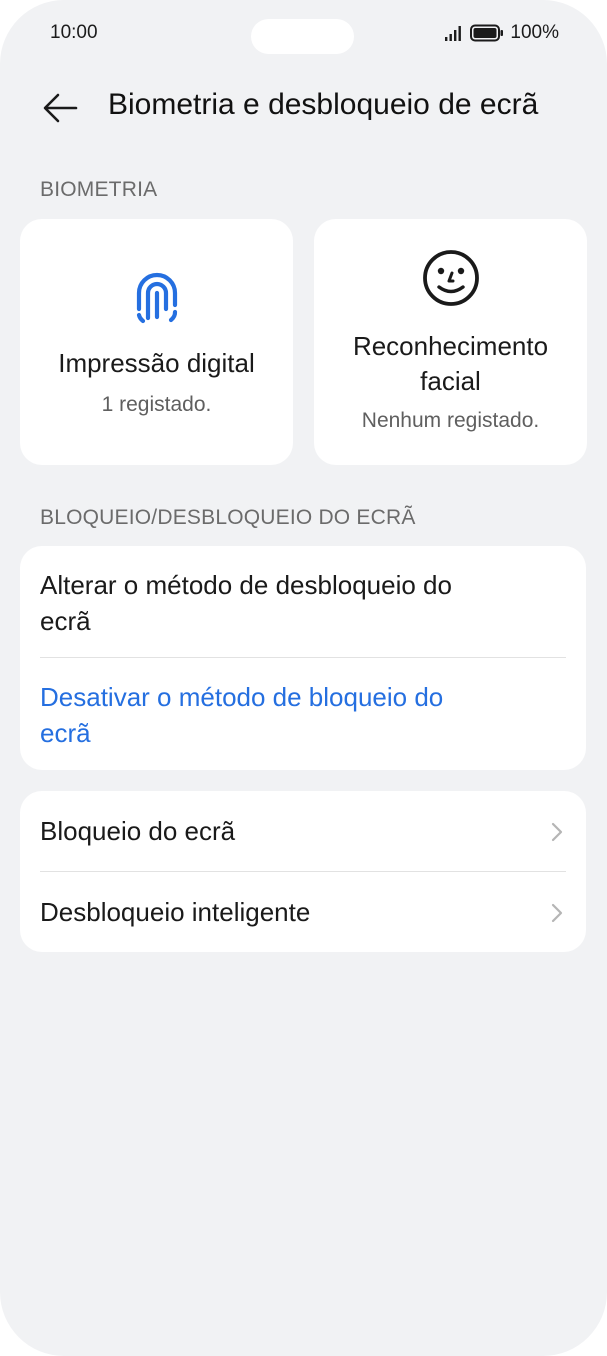  I want to click on change-unlock-method-line1: Alterar o método de desbloqueio do, so click(246, 585).